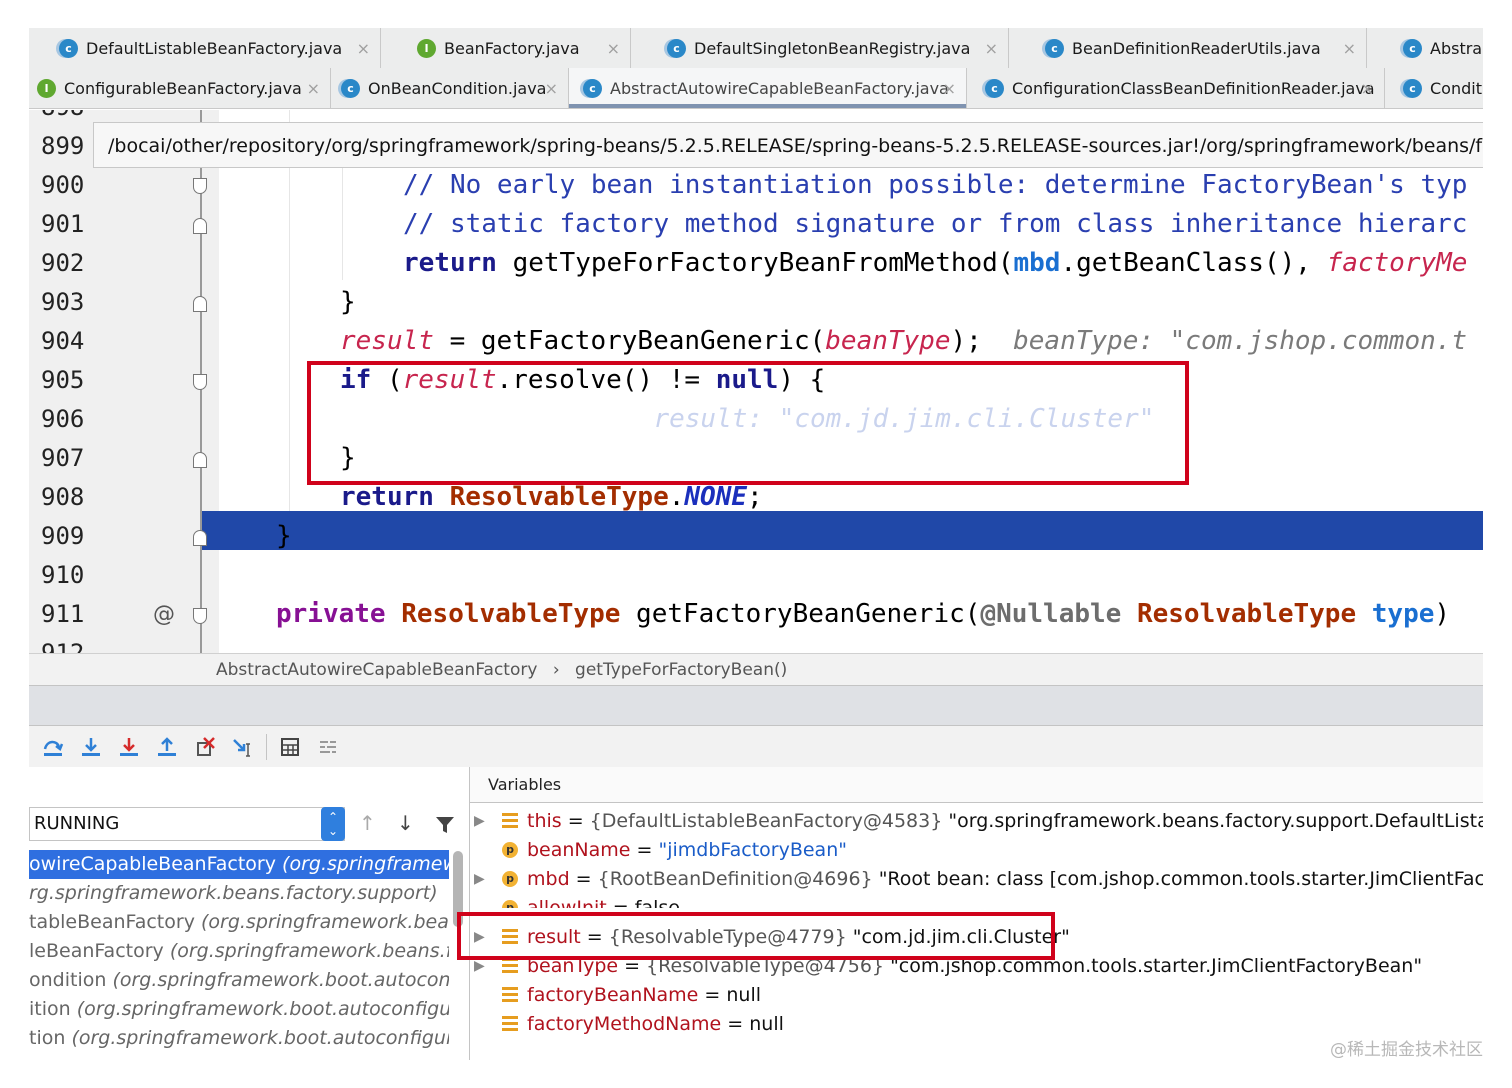 The height and width of the screenshot is (1088, 1512). I want to click on tab-defaultlistablebeanfactory: c DefaultListableBeanFactory.java ×, so click(205, 48).